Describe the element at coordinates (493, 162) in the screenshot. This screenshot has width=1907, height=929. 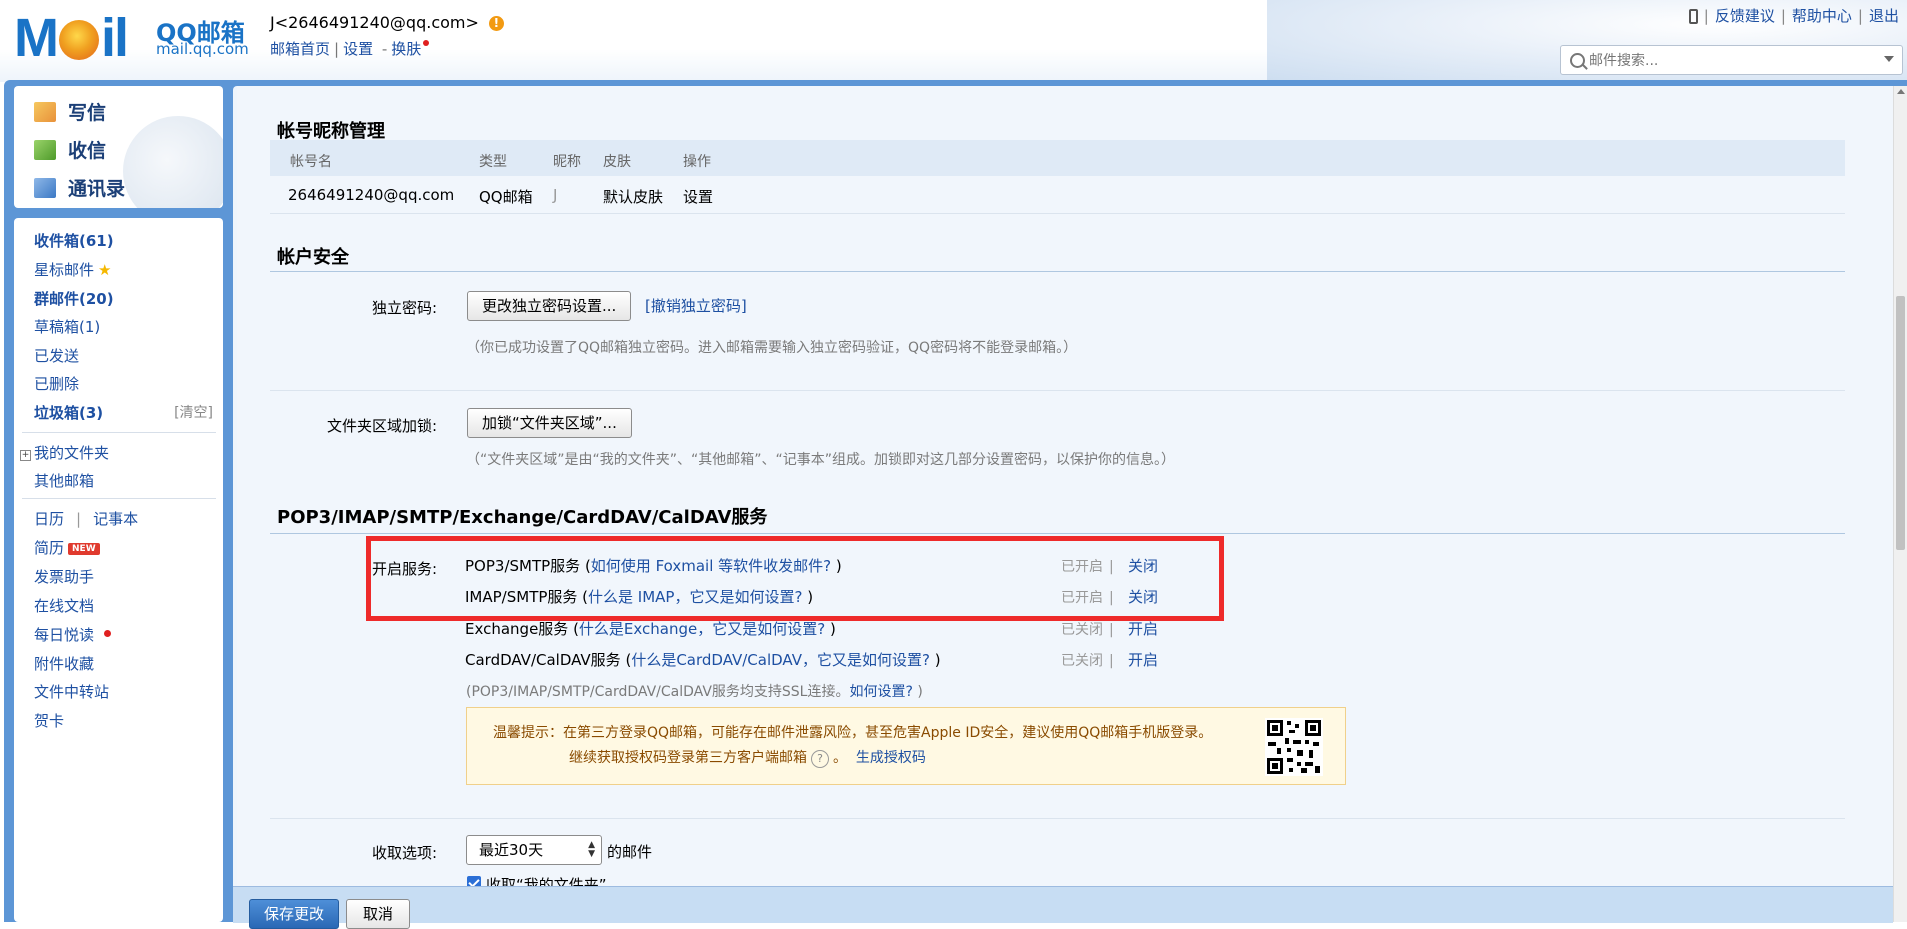
I see `col-header-type: 类型` at that location.